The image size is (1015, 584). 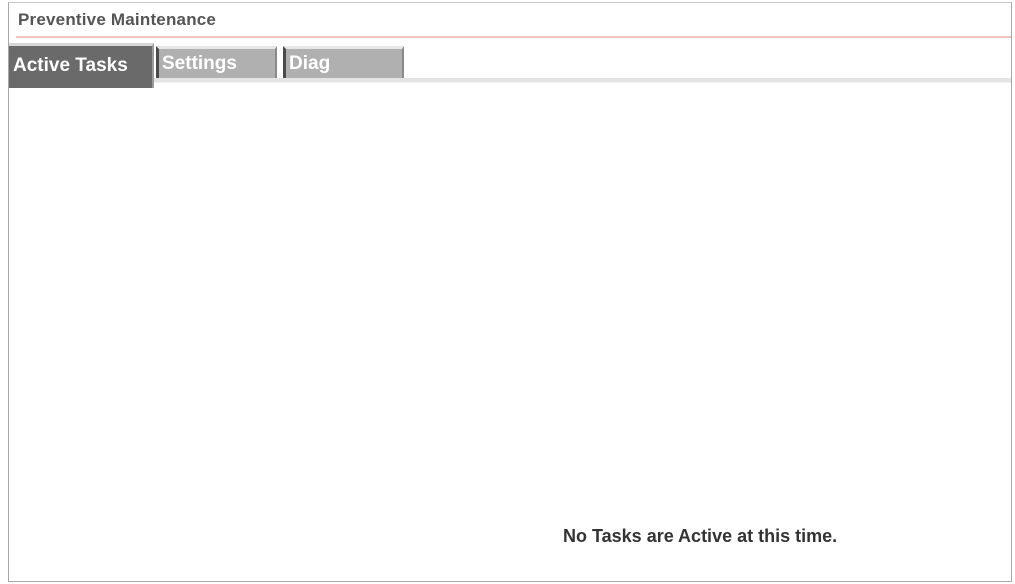 I want to click on empty-state-message: No Tasks are Active at this time., so click(x=700, y=536).